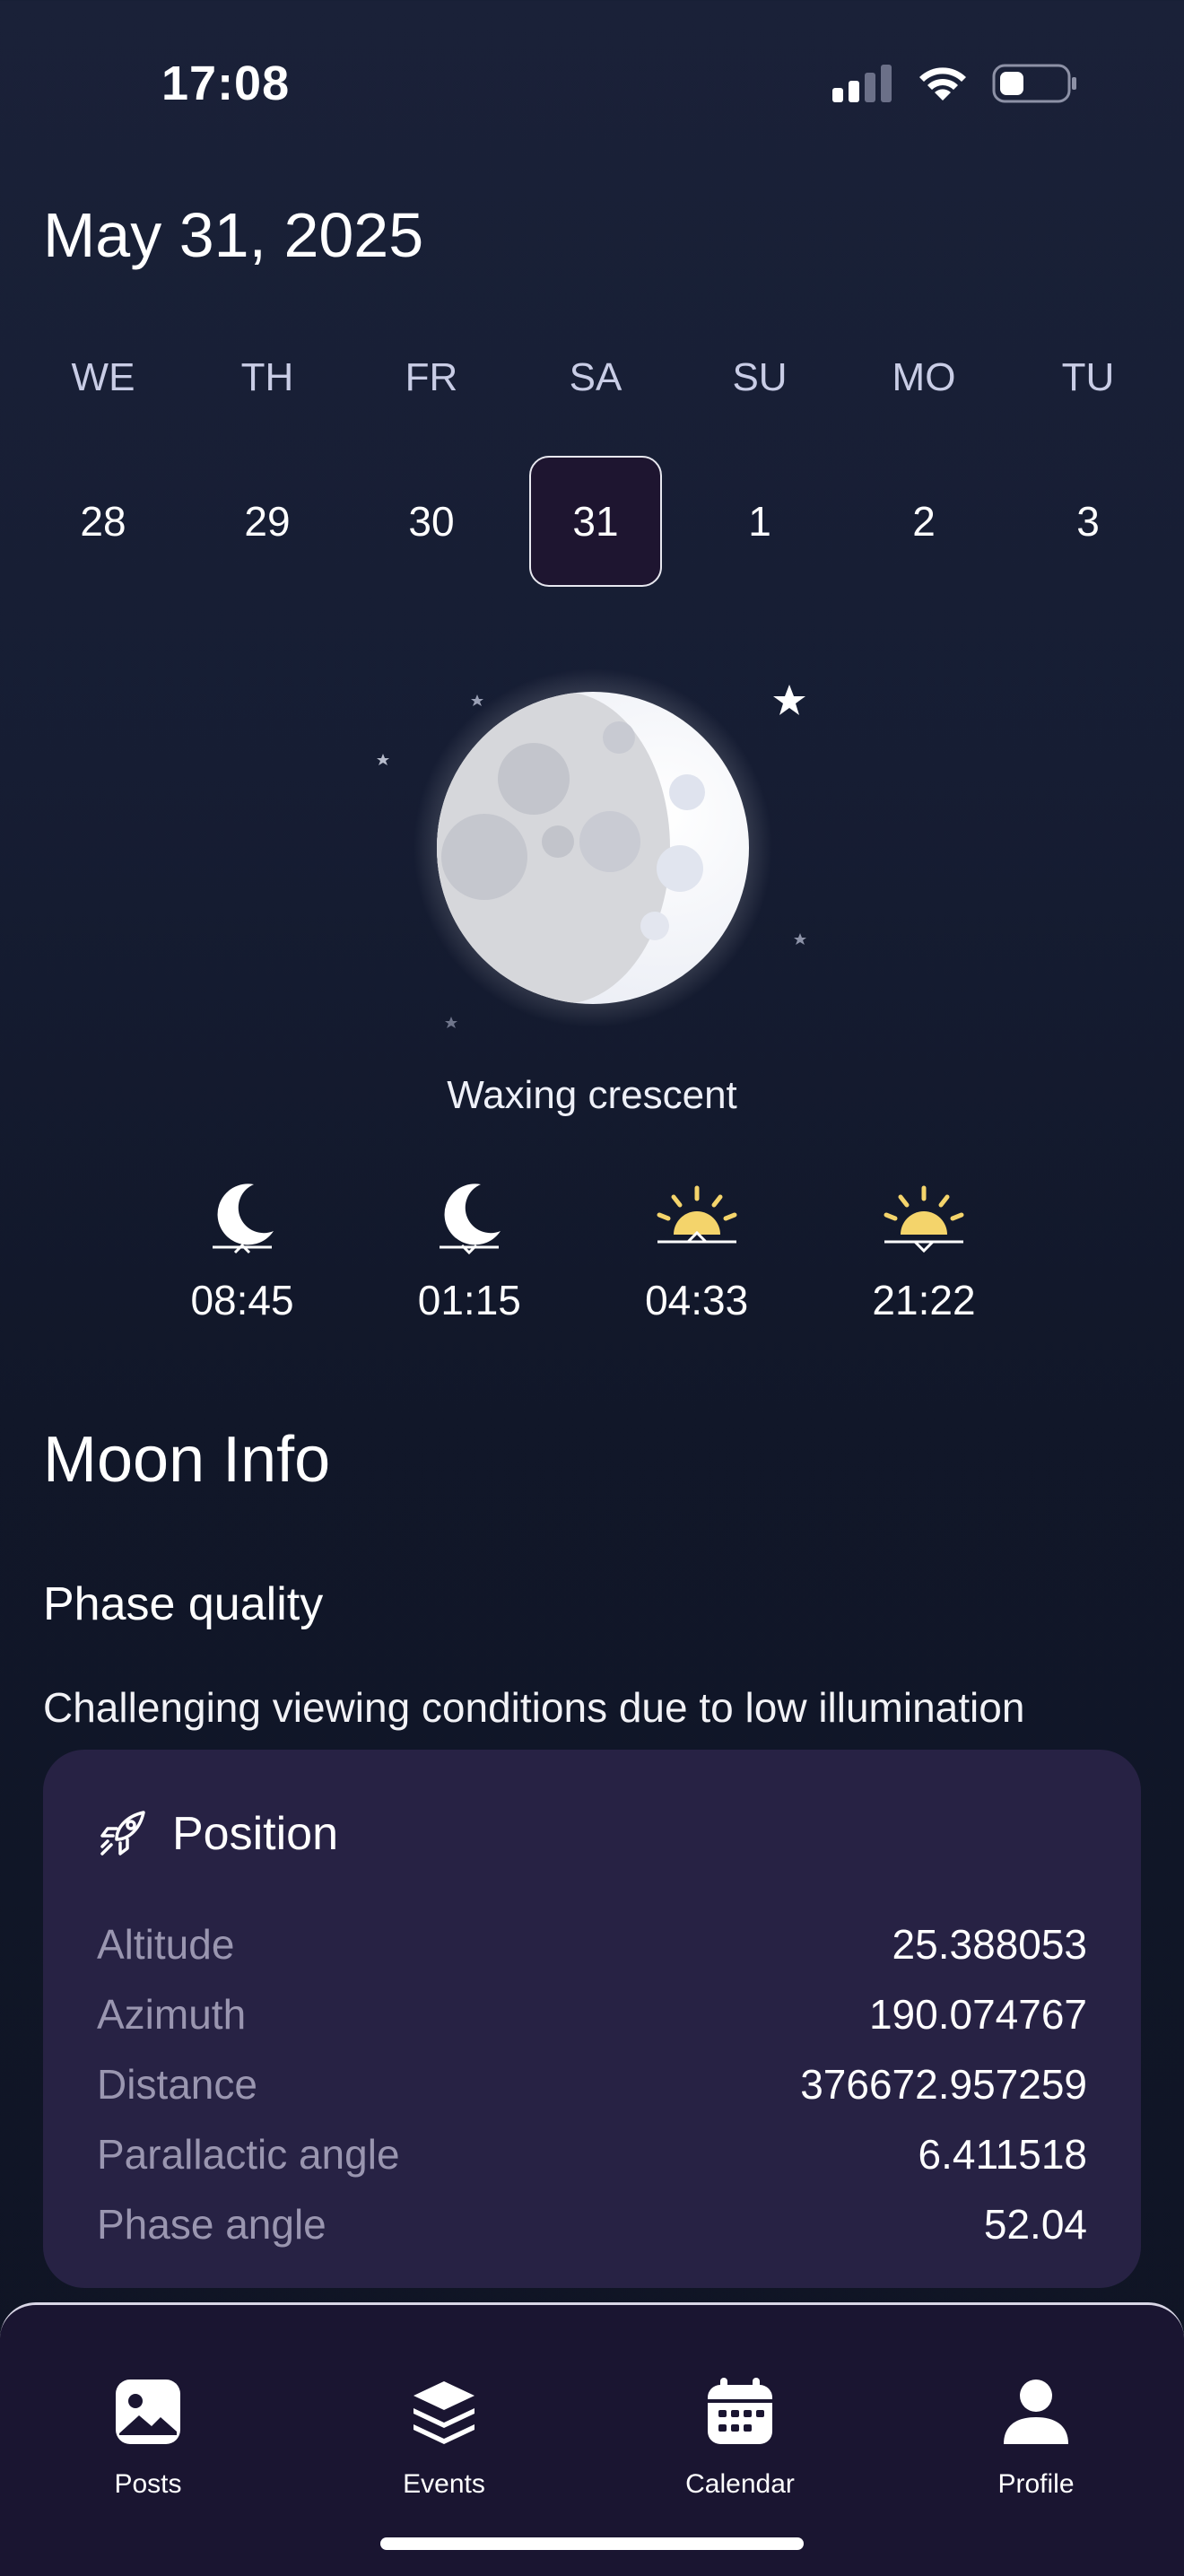  Describe the element at coordinates (248, 2154) in the screenshot. I see `row-key: Parallactic angle` at that location.